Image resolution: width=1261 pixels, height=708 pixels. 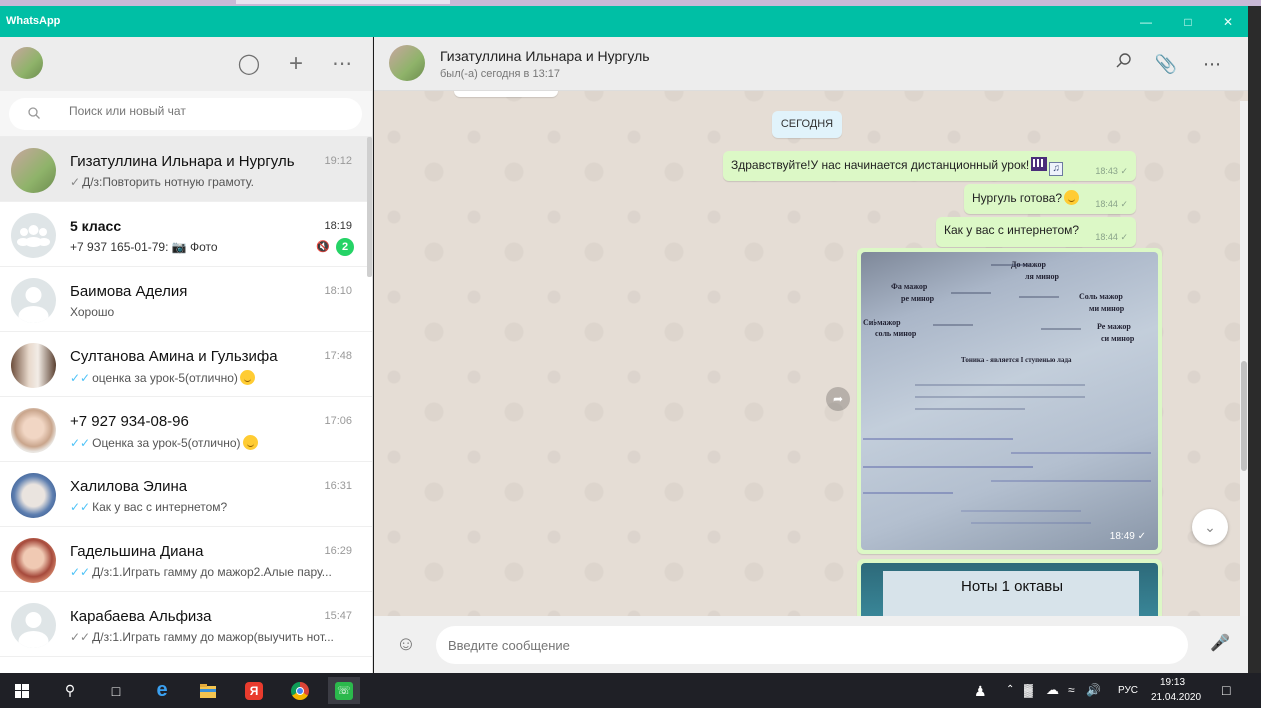 I want to click on volume-icon: 🔊, so click(x=1093, y=690).